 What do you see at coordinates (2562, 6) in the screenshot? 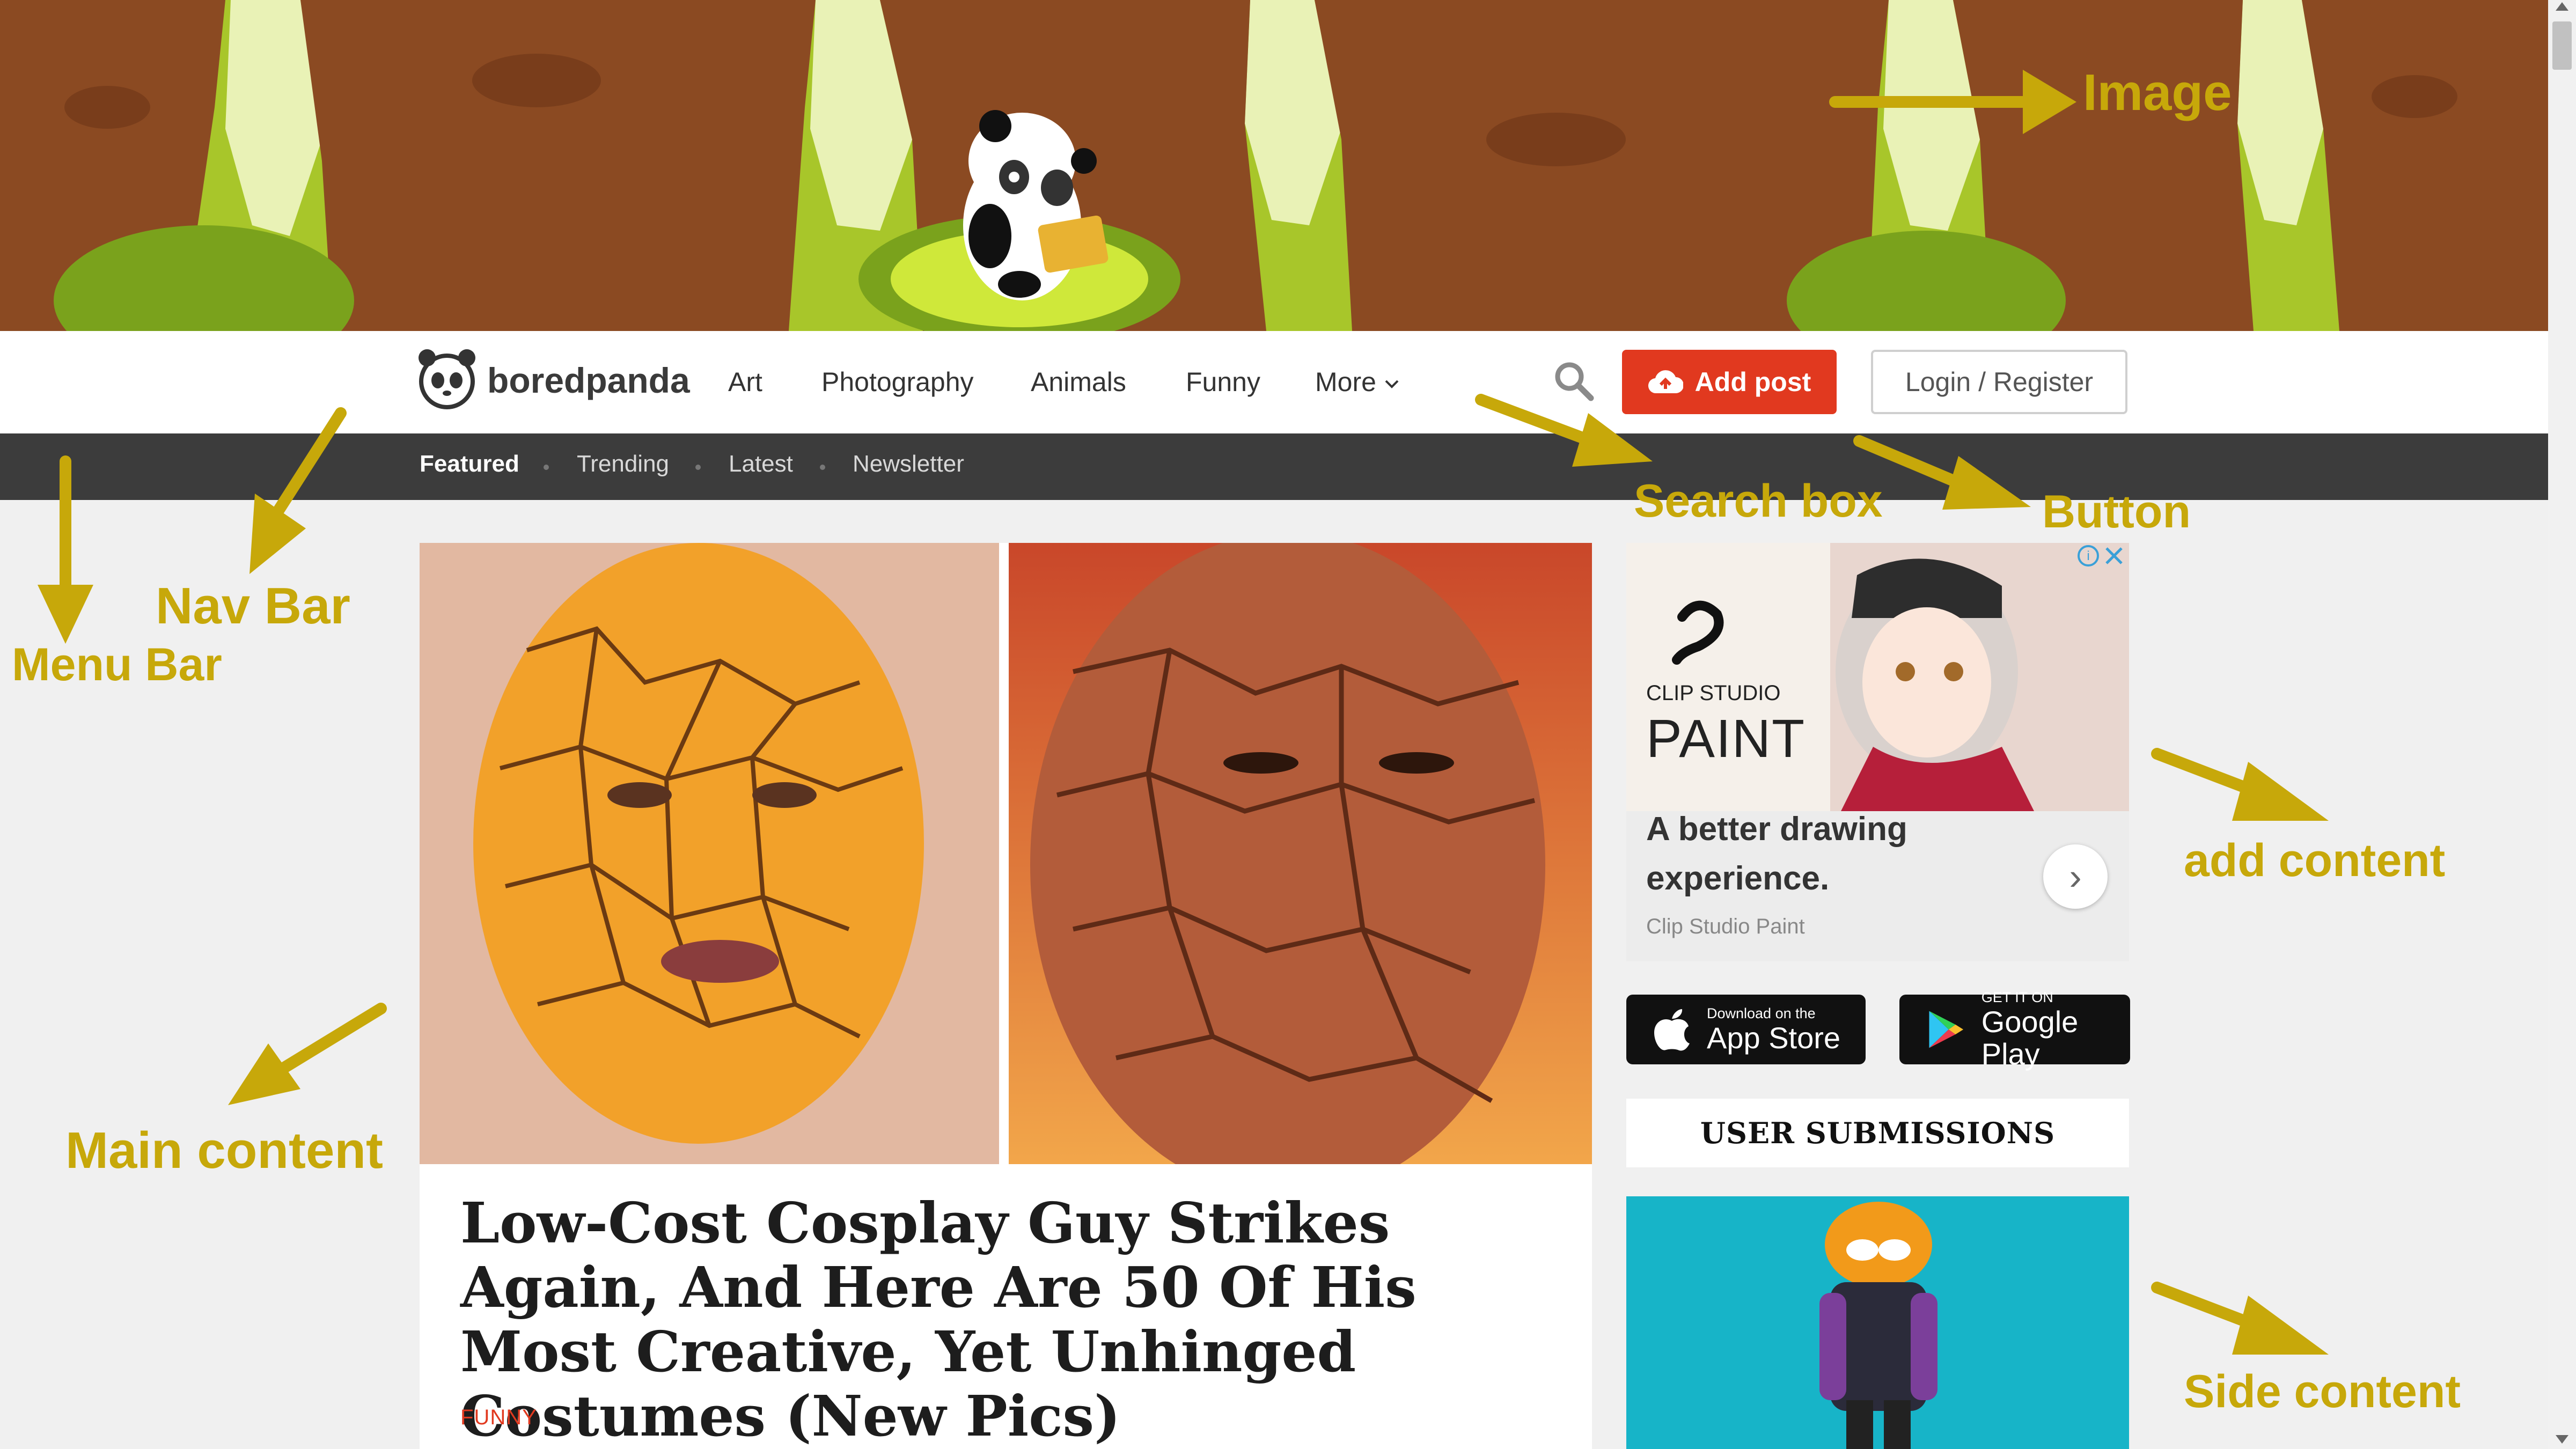
I see `scroll-up-arrow-icon` at bounding box center [2562, 6].